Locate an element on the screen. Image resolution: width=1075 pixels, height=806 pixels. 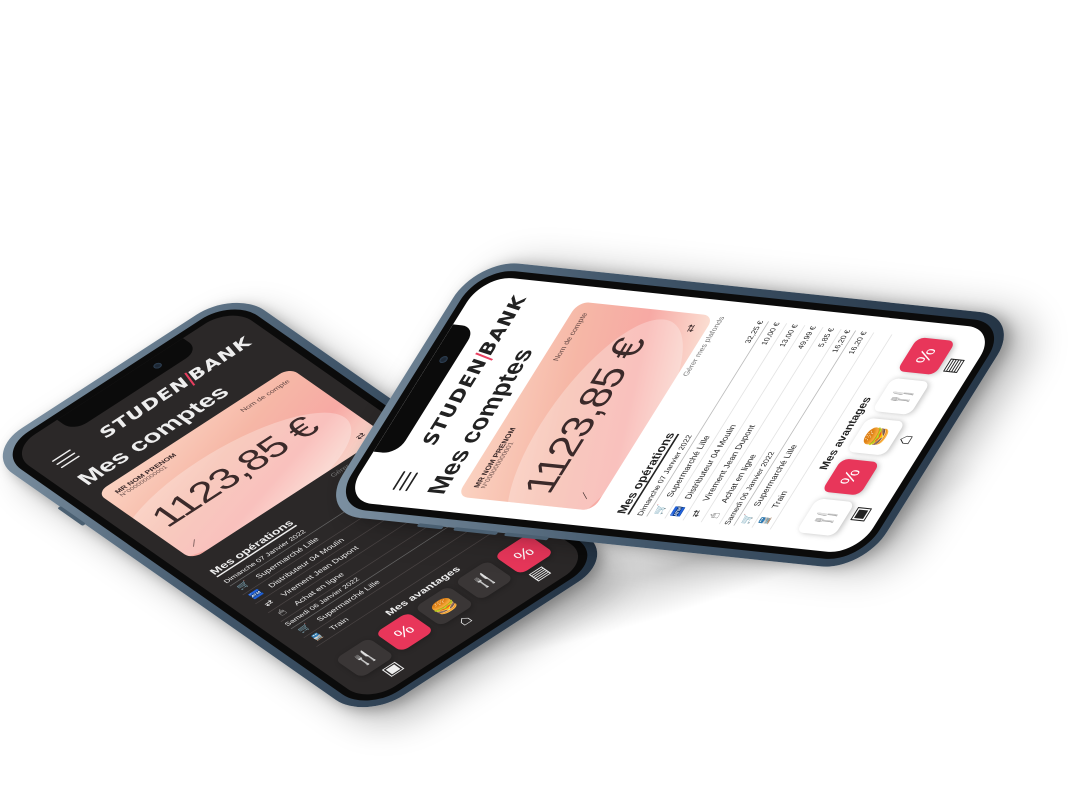
swap-icon: ⇄ is located at coordinates (690, 328).